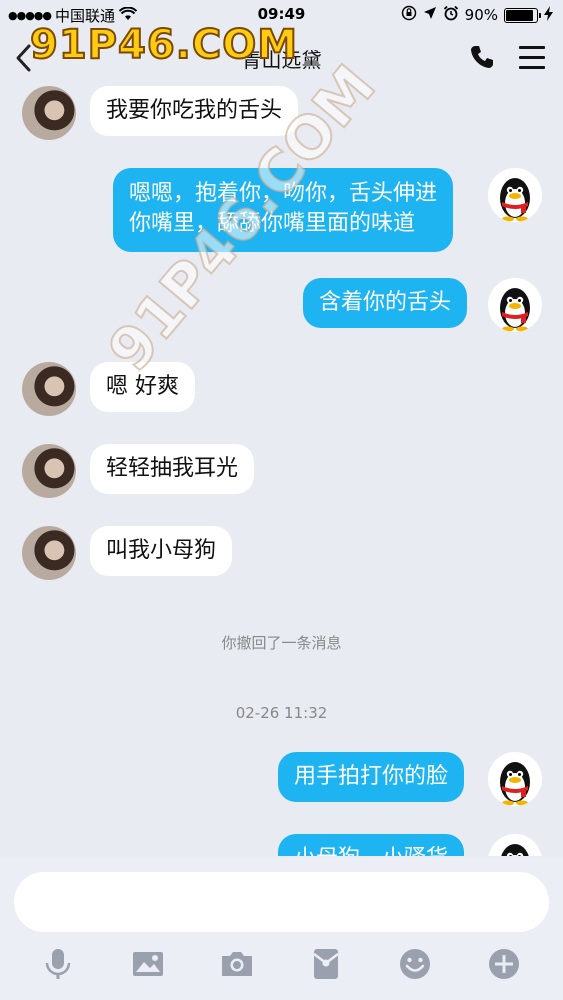 The image size is (563, 1000). What do you see at coordinates (172, 469) in the screenshot?
I see `incoming-message: 轻轻抽我耳光` at bounding box center [172, 469].